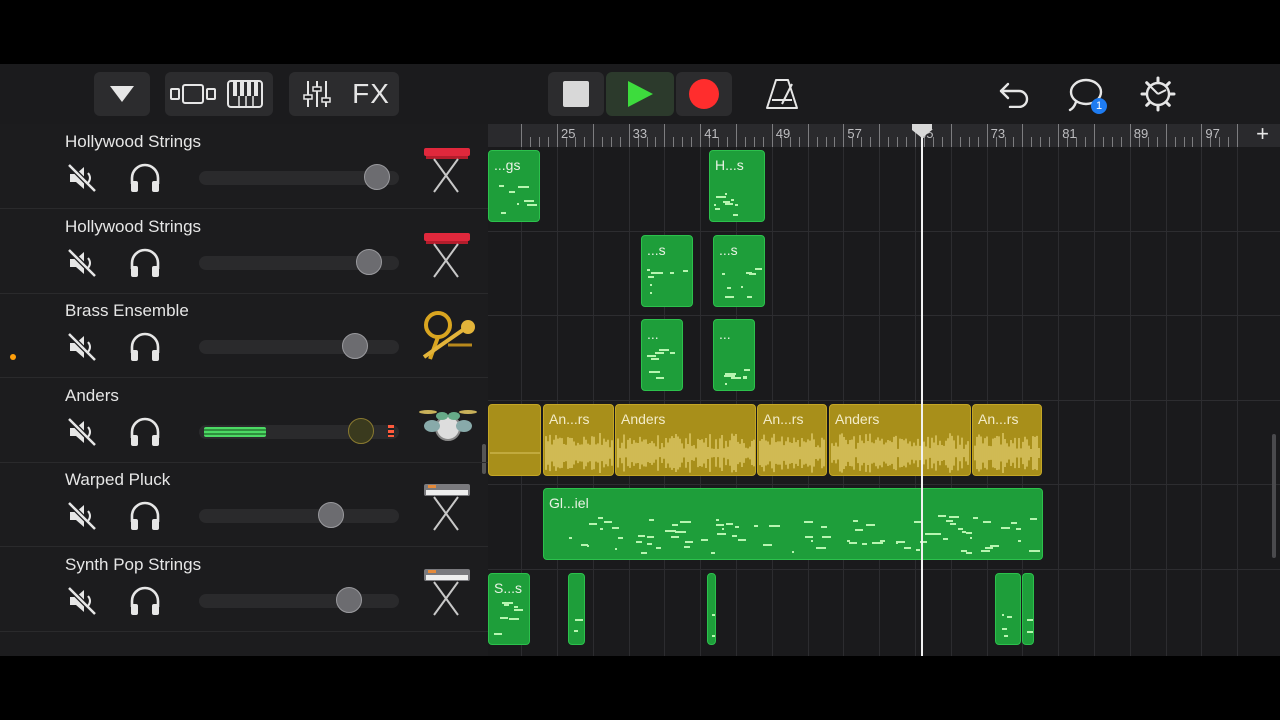  What do you see at coordinates (514, 439) in the screenshot?
I see `audio-region` at bounding box center [514, 439].